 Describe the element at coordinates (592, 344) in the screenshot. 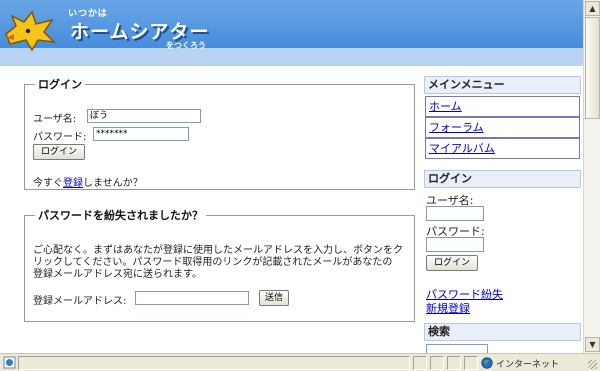

I see `scroll-down-arrow-icon: ▼` at that location.